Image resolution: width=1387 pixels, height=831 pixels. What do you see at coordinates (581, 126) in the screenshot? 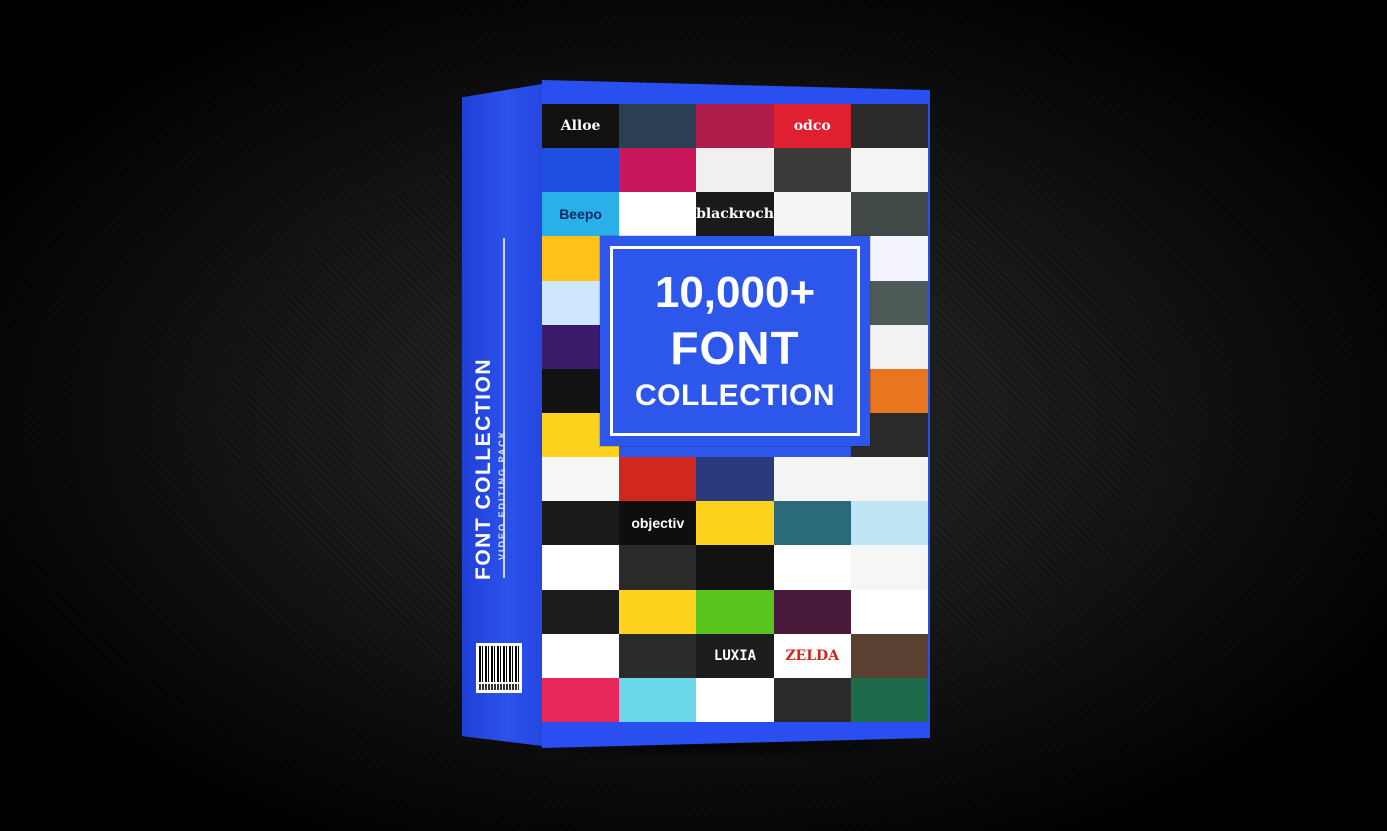
I see `font-preview-tile: Alloe` at bounding box center [581, 126].